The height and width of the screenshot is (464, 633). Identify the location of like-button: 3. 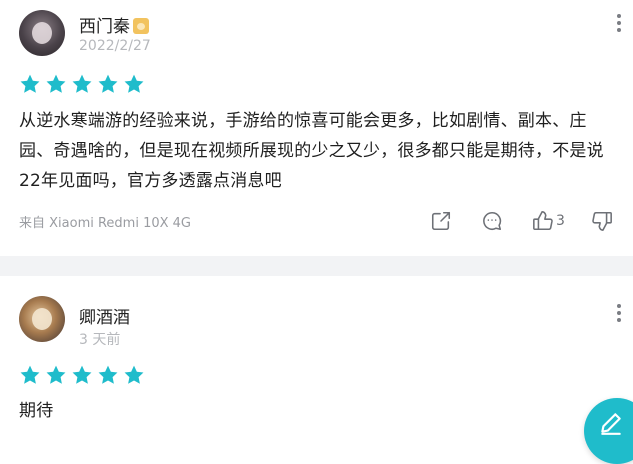
(548, 221).